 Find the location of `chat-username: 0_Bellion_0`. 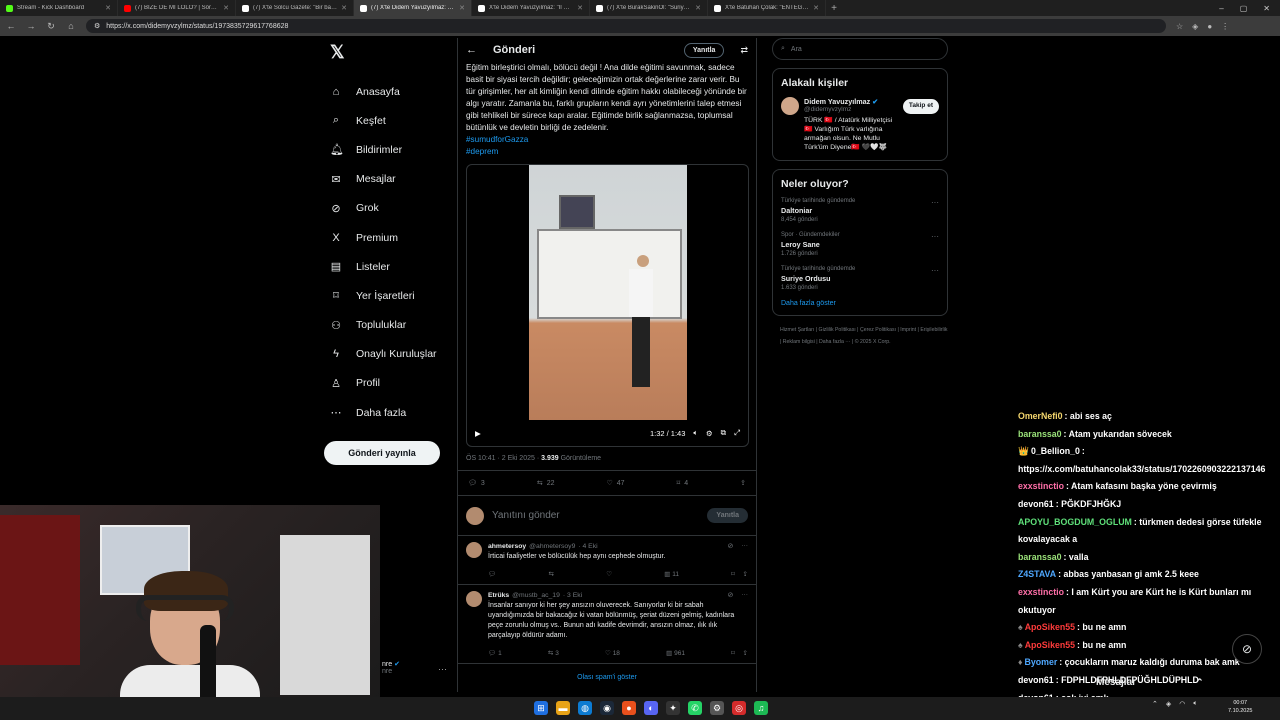

chat-username: 0_Bellion_0 is located at coordinates (1055, 451).